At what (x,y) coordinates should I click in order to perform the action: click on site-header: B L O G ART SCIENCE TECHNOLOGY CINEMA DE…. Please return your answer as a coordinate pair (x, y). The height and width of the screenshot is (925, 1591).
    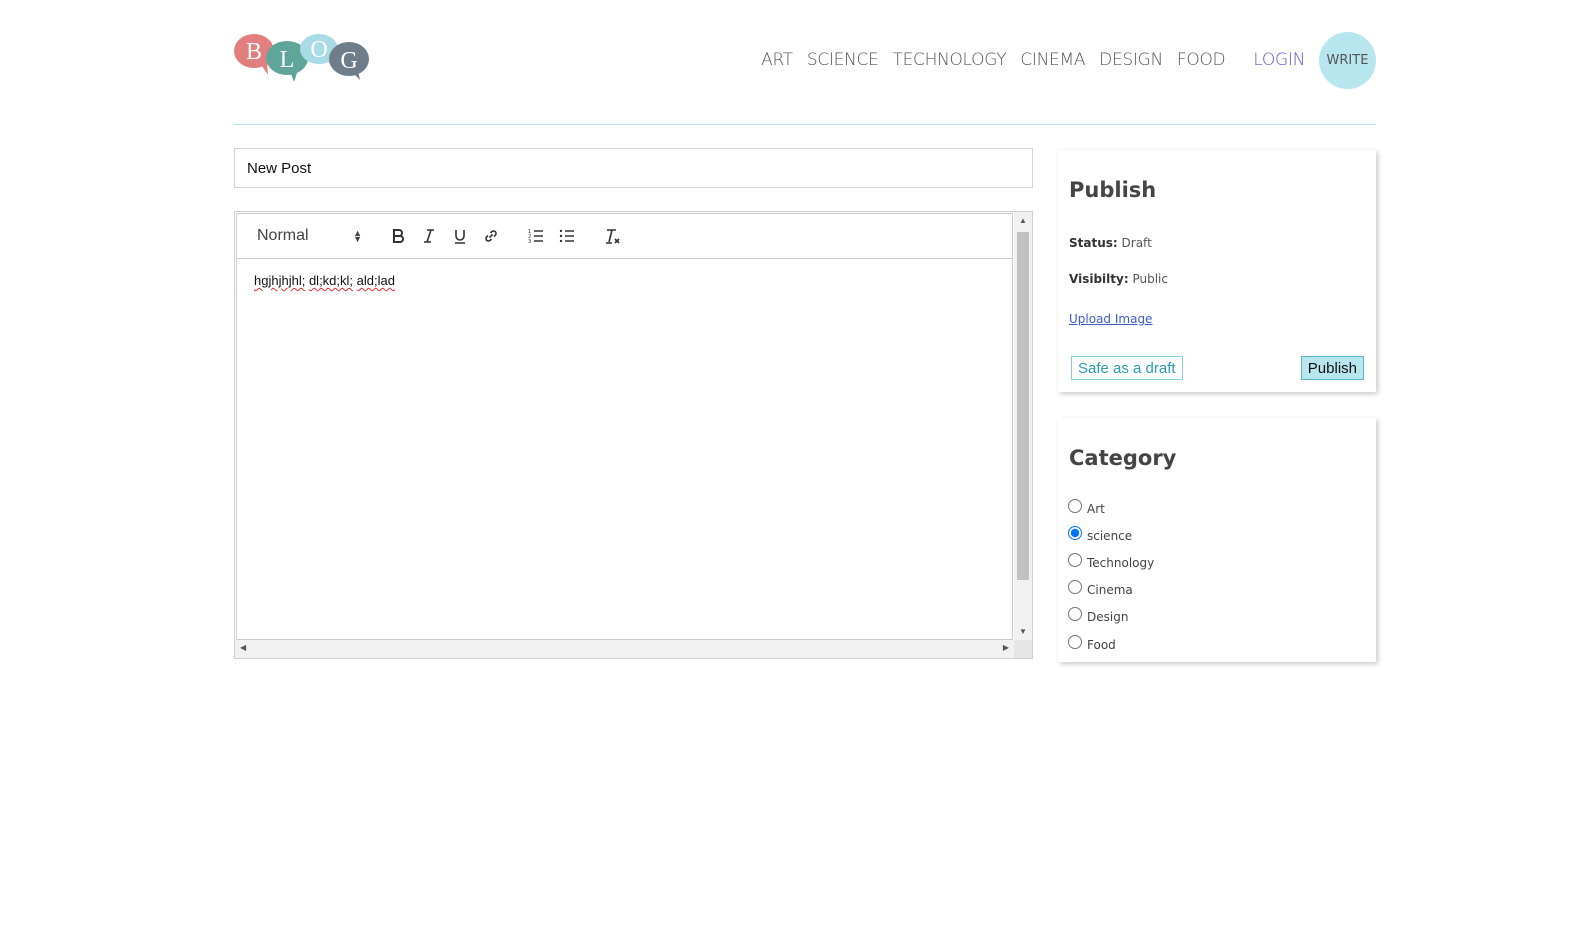
    Looking at the image, I should click on (805, 60).